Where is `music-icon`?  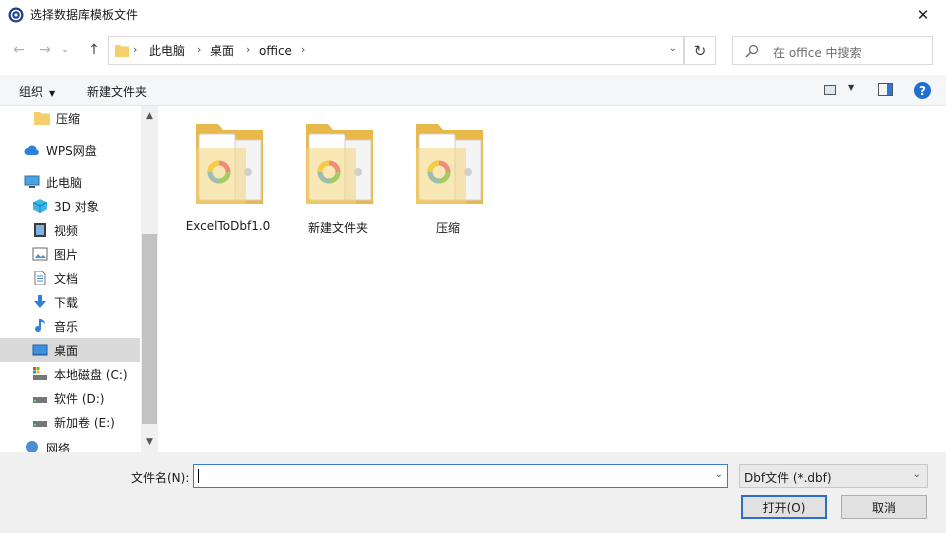 music-icon is located at coordinates (40, 326).